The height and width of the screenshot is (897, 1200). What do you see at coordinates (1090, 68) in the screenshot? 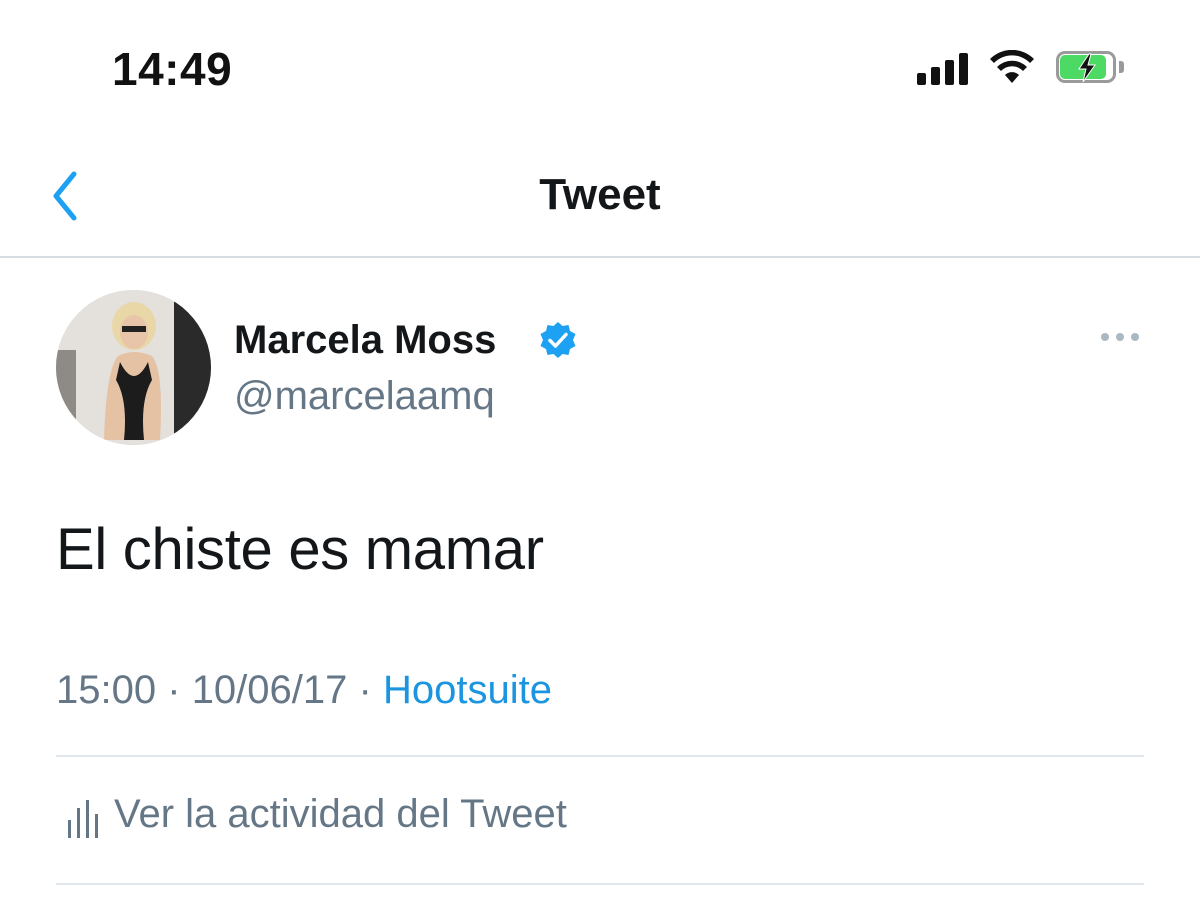
I see `battery-charging-icon` at bounding box center [1090, 68].